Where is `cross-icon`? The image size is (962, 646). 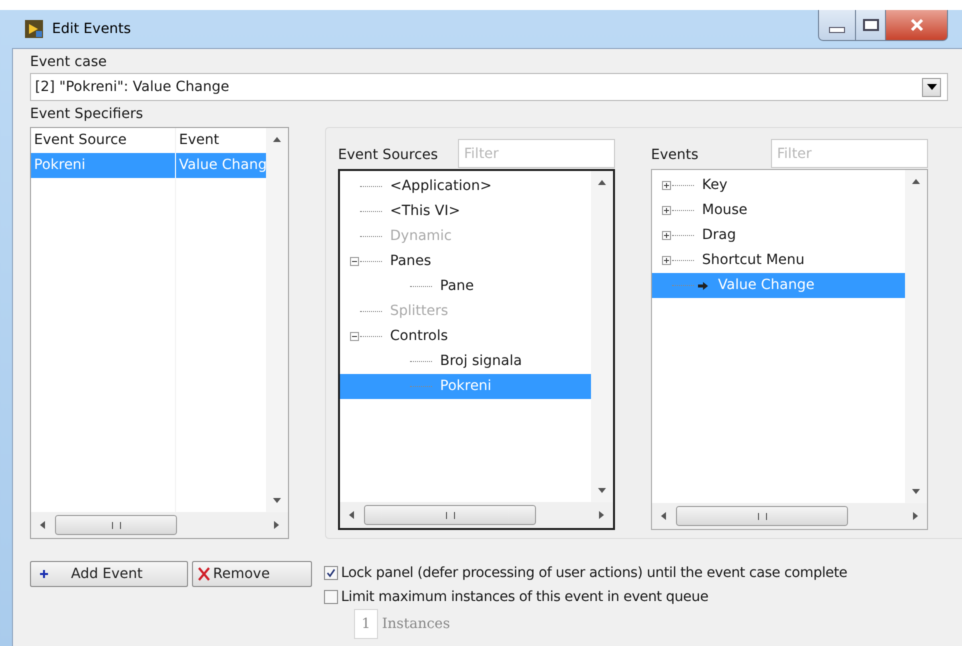
cross-icon is located at coordinates (204, 574).